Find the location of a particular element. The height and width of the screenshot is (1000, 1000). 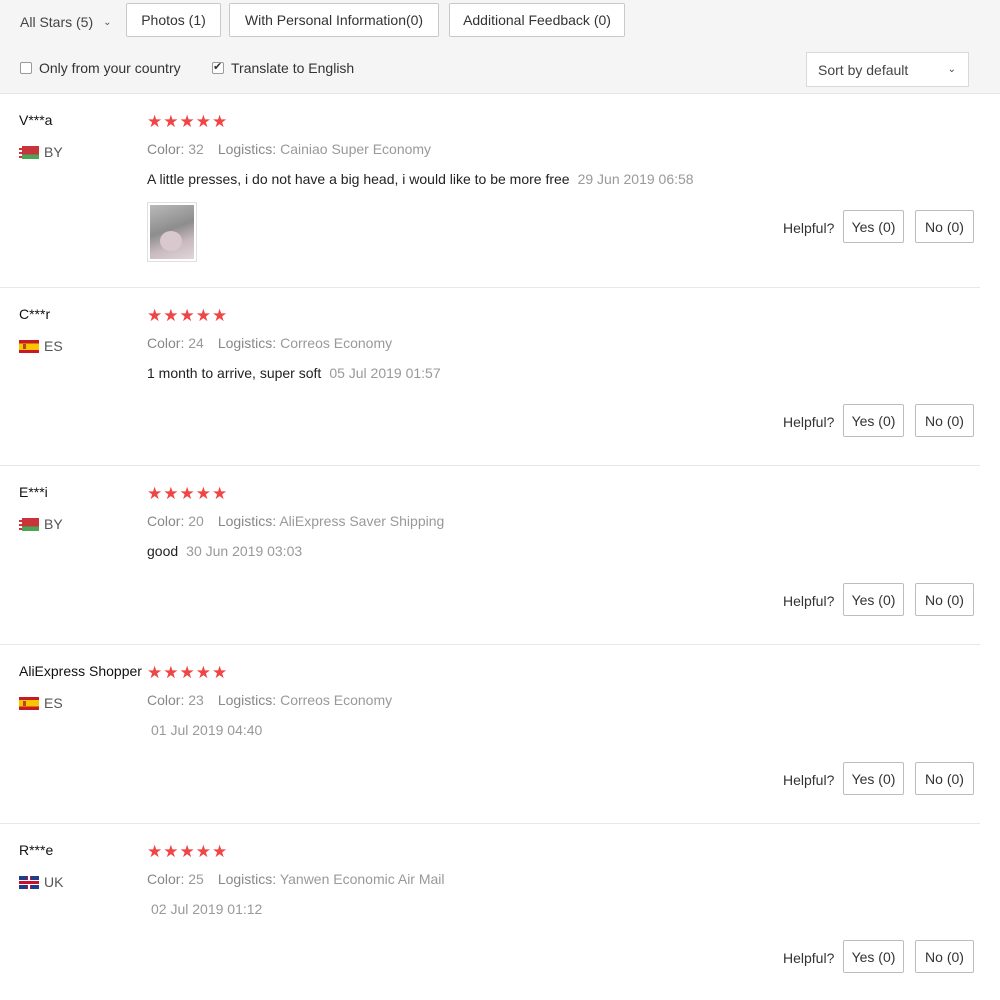

photos-filter-button: Photos (1) is located at coordinates (173, 20).